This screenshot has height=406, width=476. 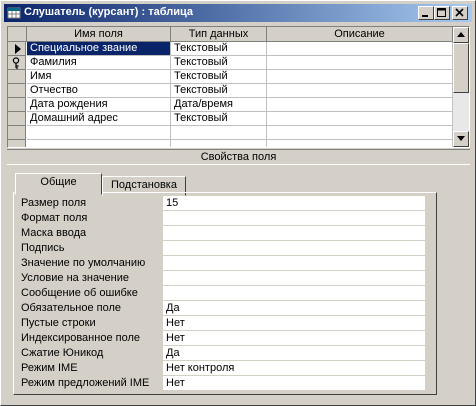 What do you see at coordinates (83, 263) in the screenshot?
I see `property-label: Значение по умолчанию` at bounding box center [83, 263].